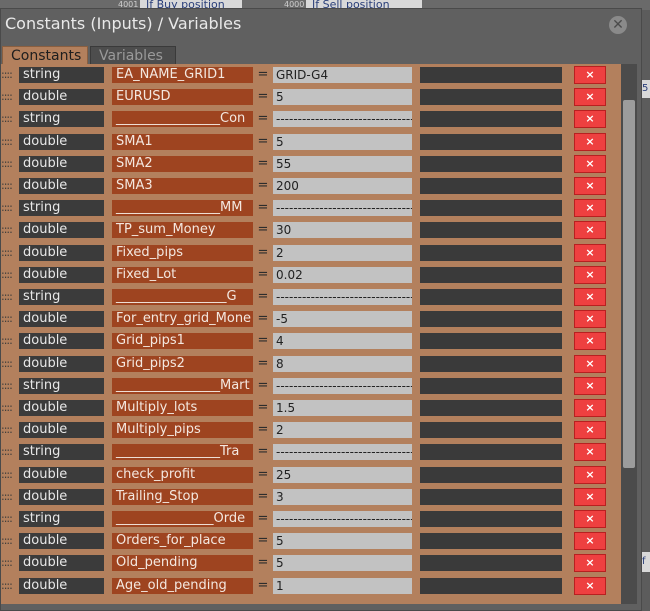 Image resolution: width=650 pixels, height=611 pixels. I want to click on constant-name-field: ________________MM, so click(182, 208).